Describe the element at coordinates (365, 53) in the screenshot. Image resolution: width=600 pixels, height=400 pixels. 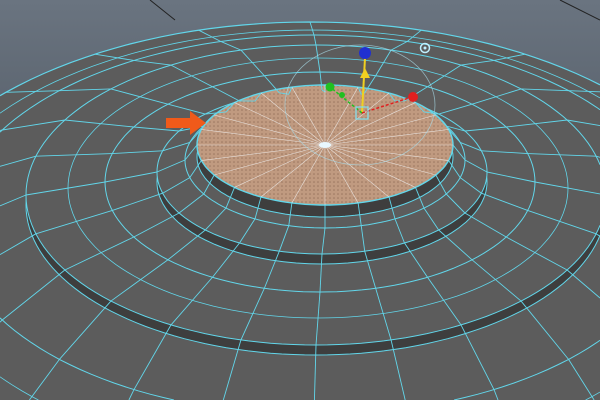
I see `z-axis-handle` at that location.